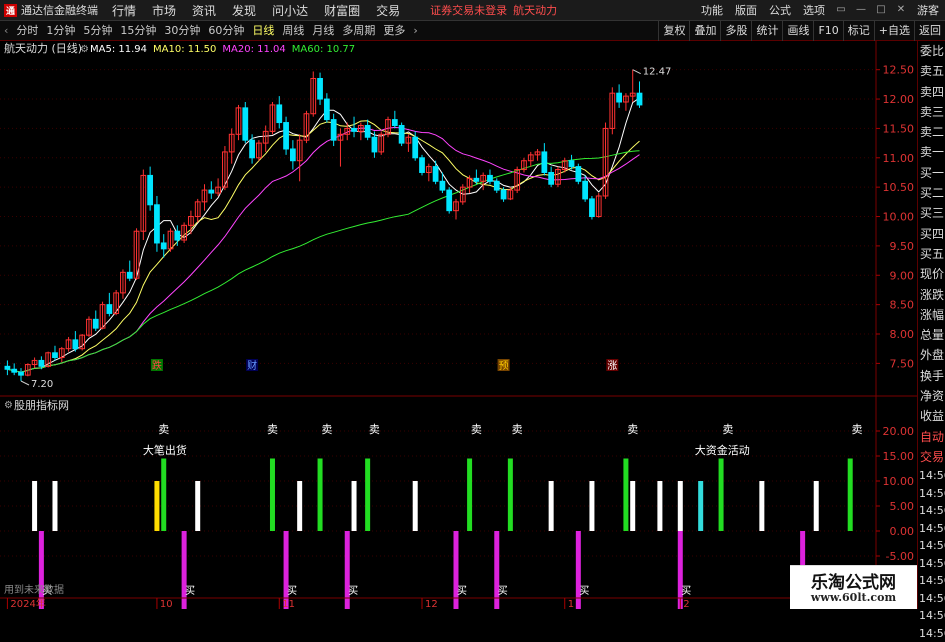 The height and width of the screenshot is (642, 945). I want to click on indicator-tick-label: 10.00, so click(899, 481).